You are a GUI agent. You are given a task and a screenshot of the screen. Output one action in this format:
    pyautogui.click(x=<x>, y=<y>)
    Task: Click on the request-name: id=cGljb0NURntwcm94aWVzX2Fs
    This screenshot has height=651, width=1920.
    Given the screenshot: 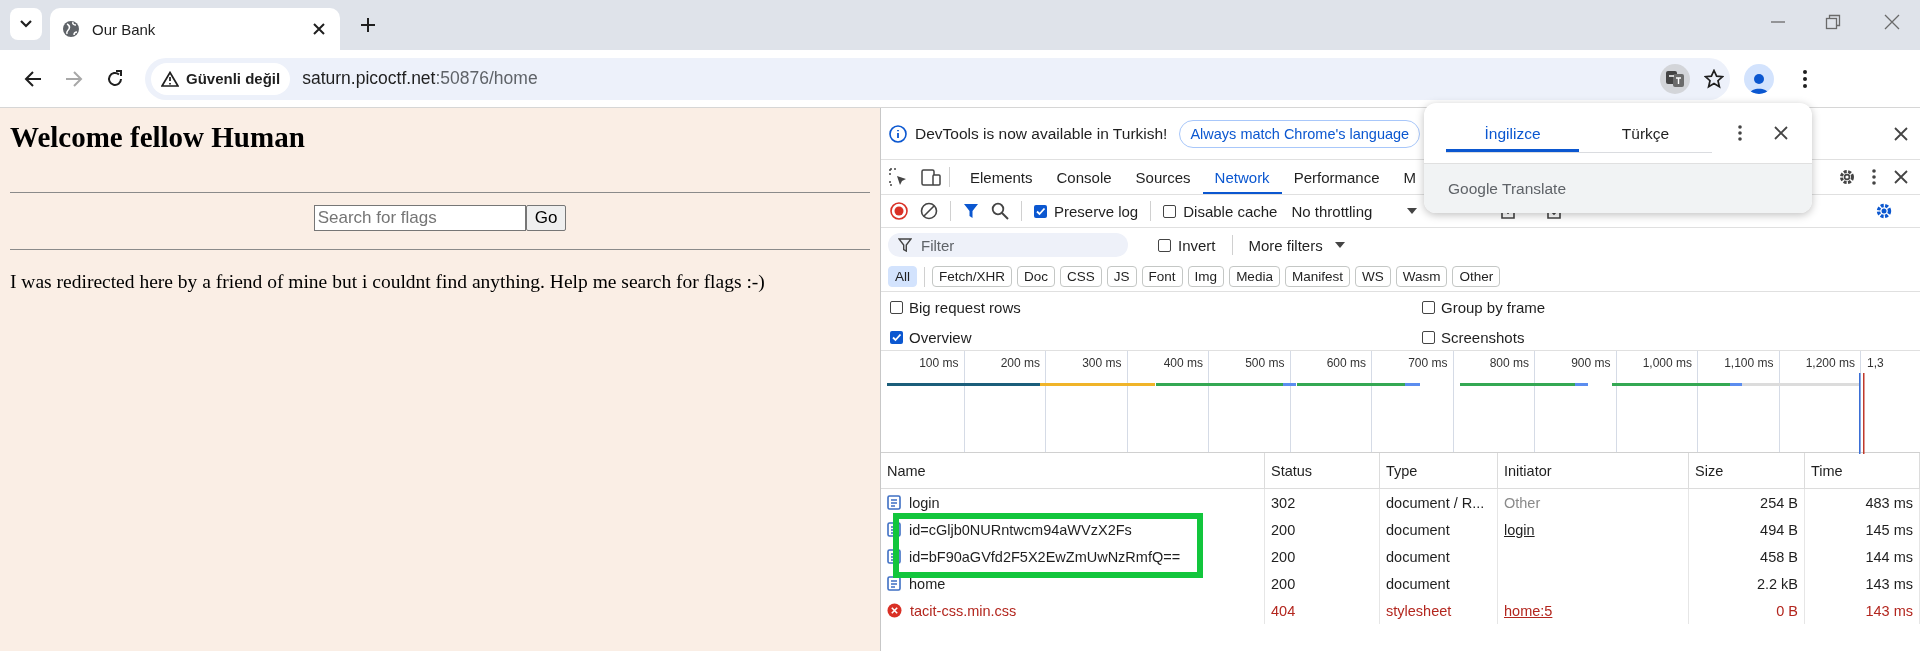 What is the action you would take?
    pyautogui.click(x=1020, y=529)
    